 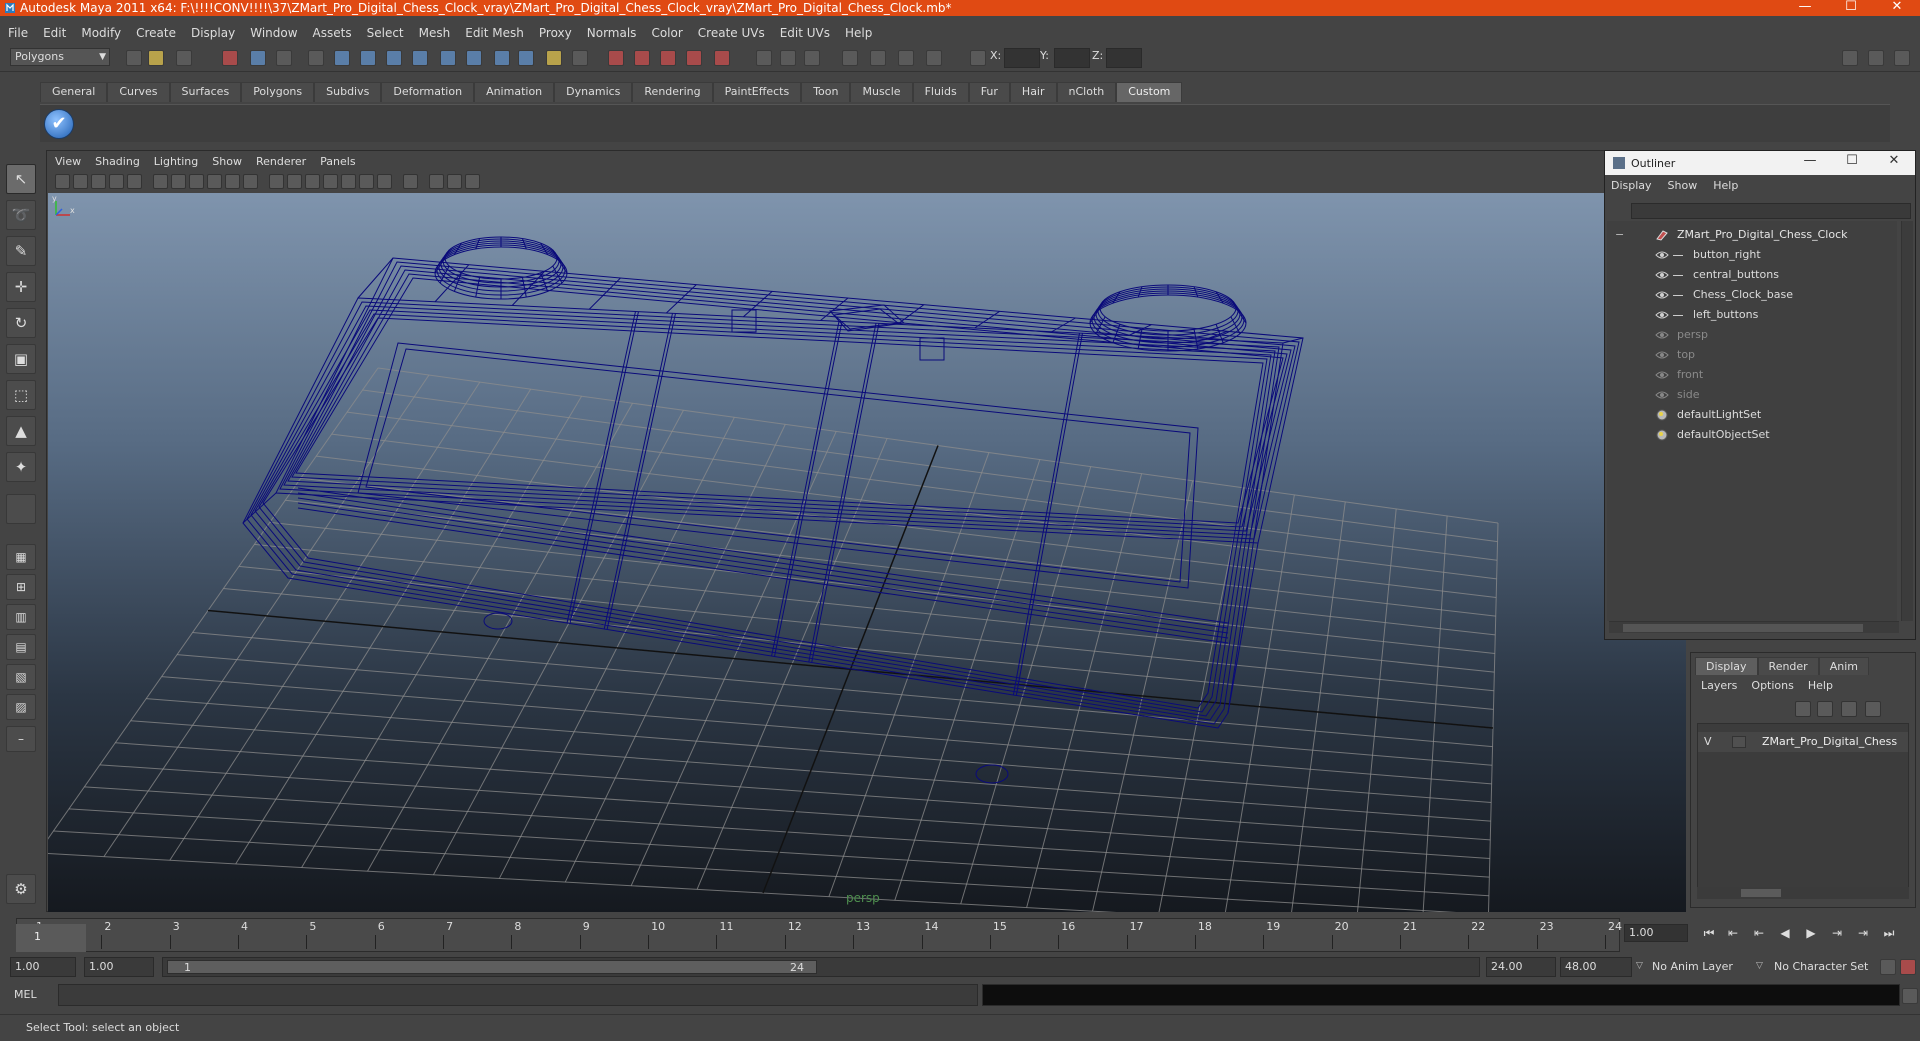 What do you see at coordinates (214, 181) in the screenshot?
I see `textured-icon` at bounding box center [214, 181].